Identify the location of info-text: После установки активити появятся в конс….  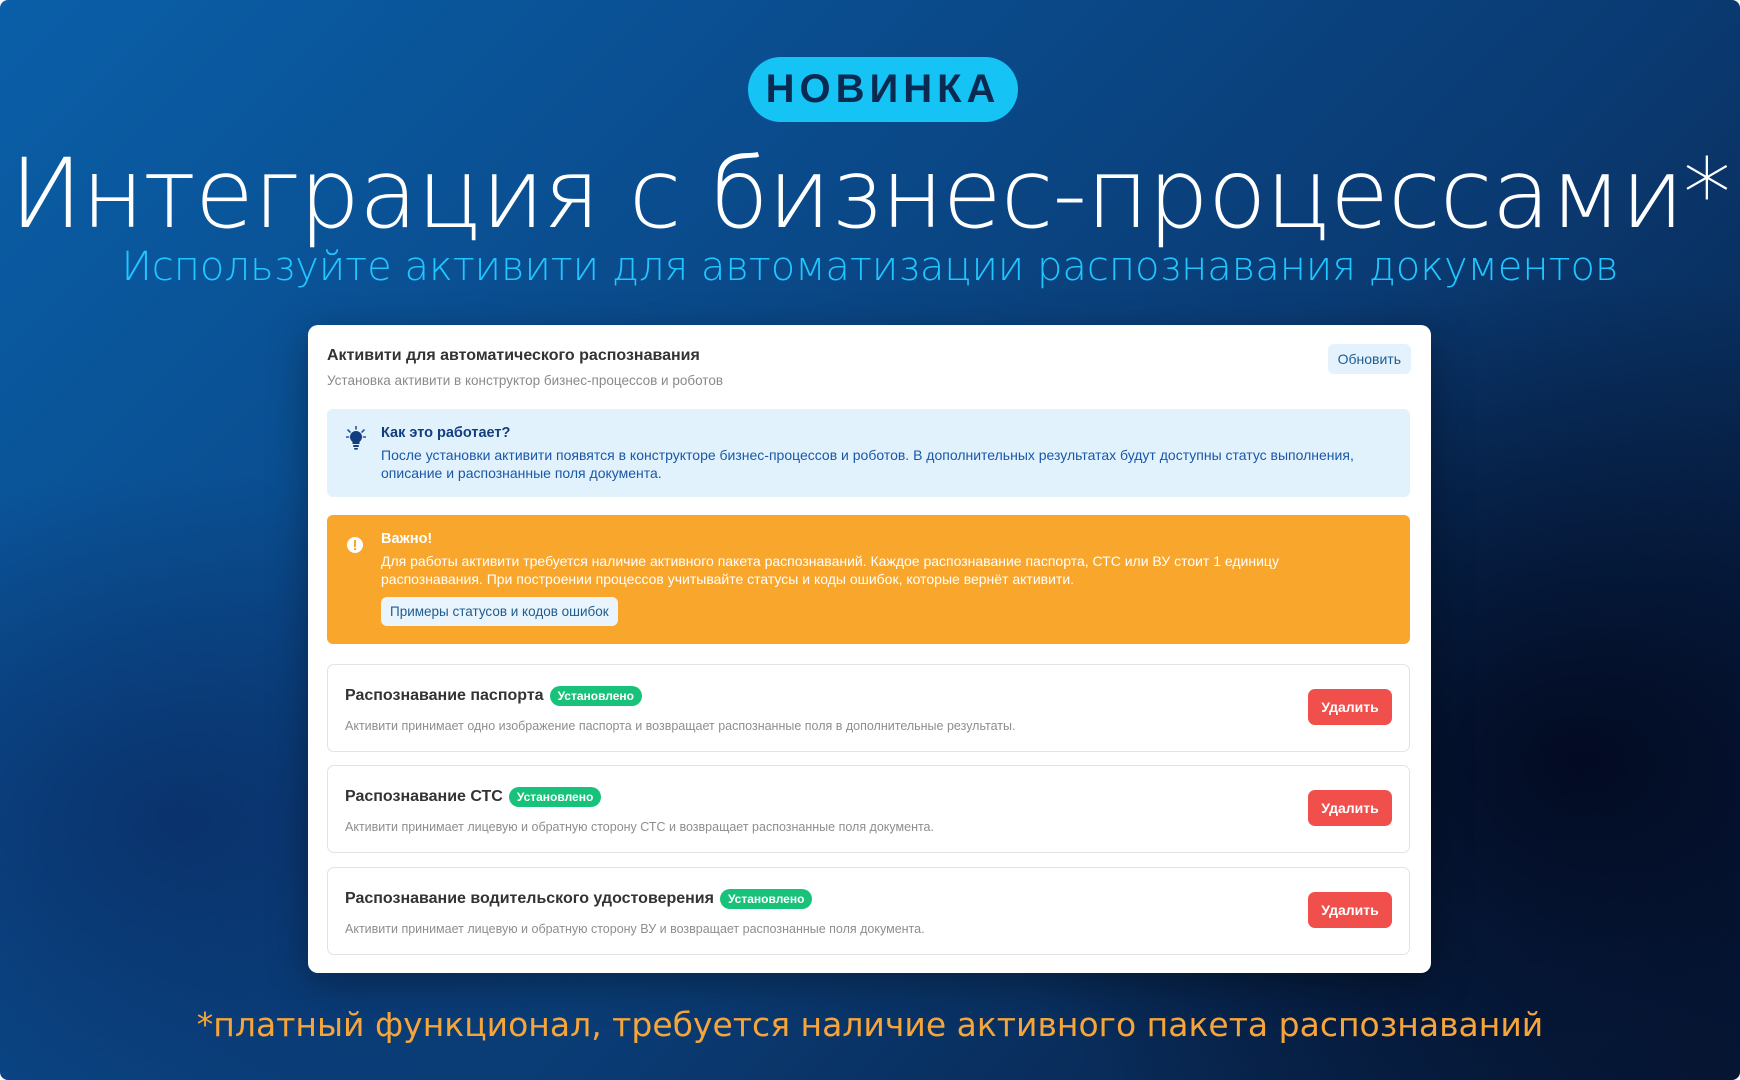
(867, 464).